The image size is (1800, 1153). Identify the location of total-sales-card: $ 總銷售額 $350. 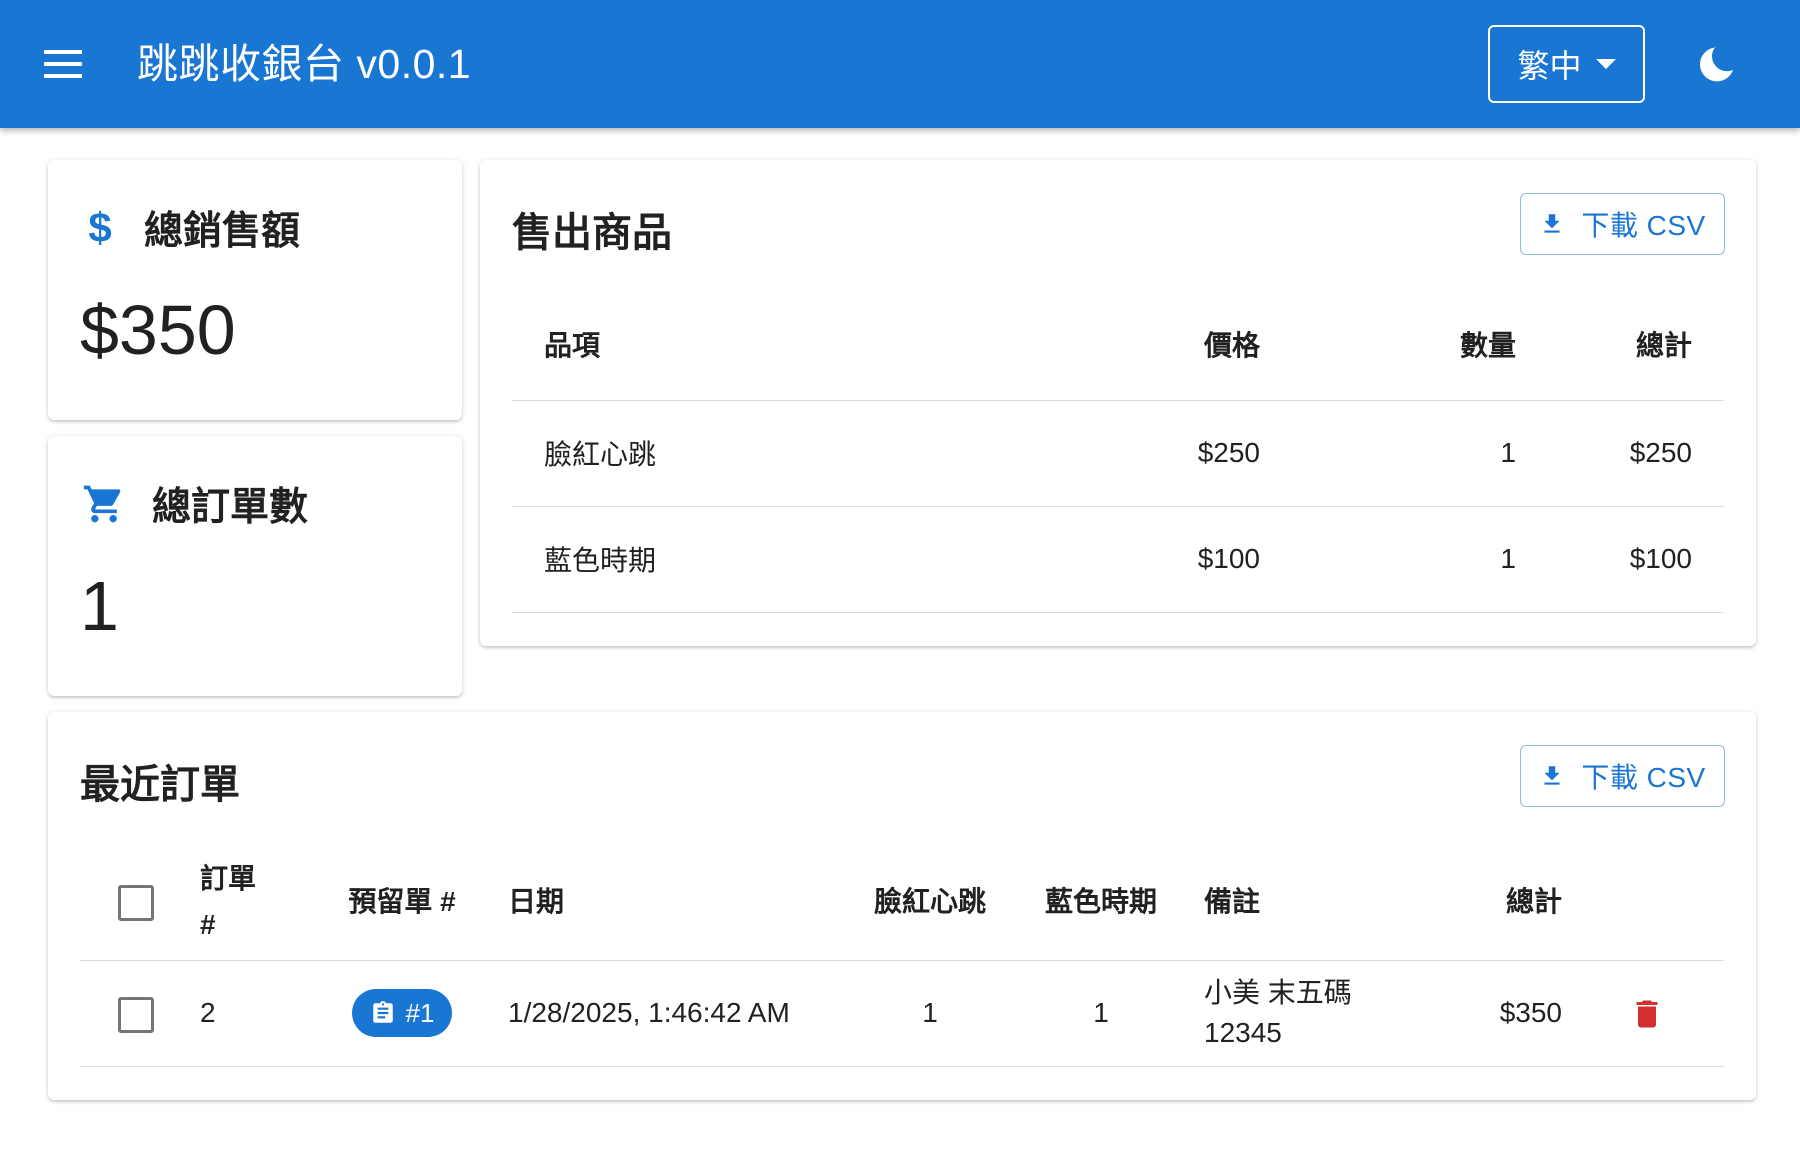
(255, 290).